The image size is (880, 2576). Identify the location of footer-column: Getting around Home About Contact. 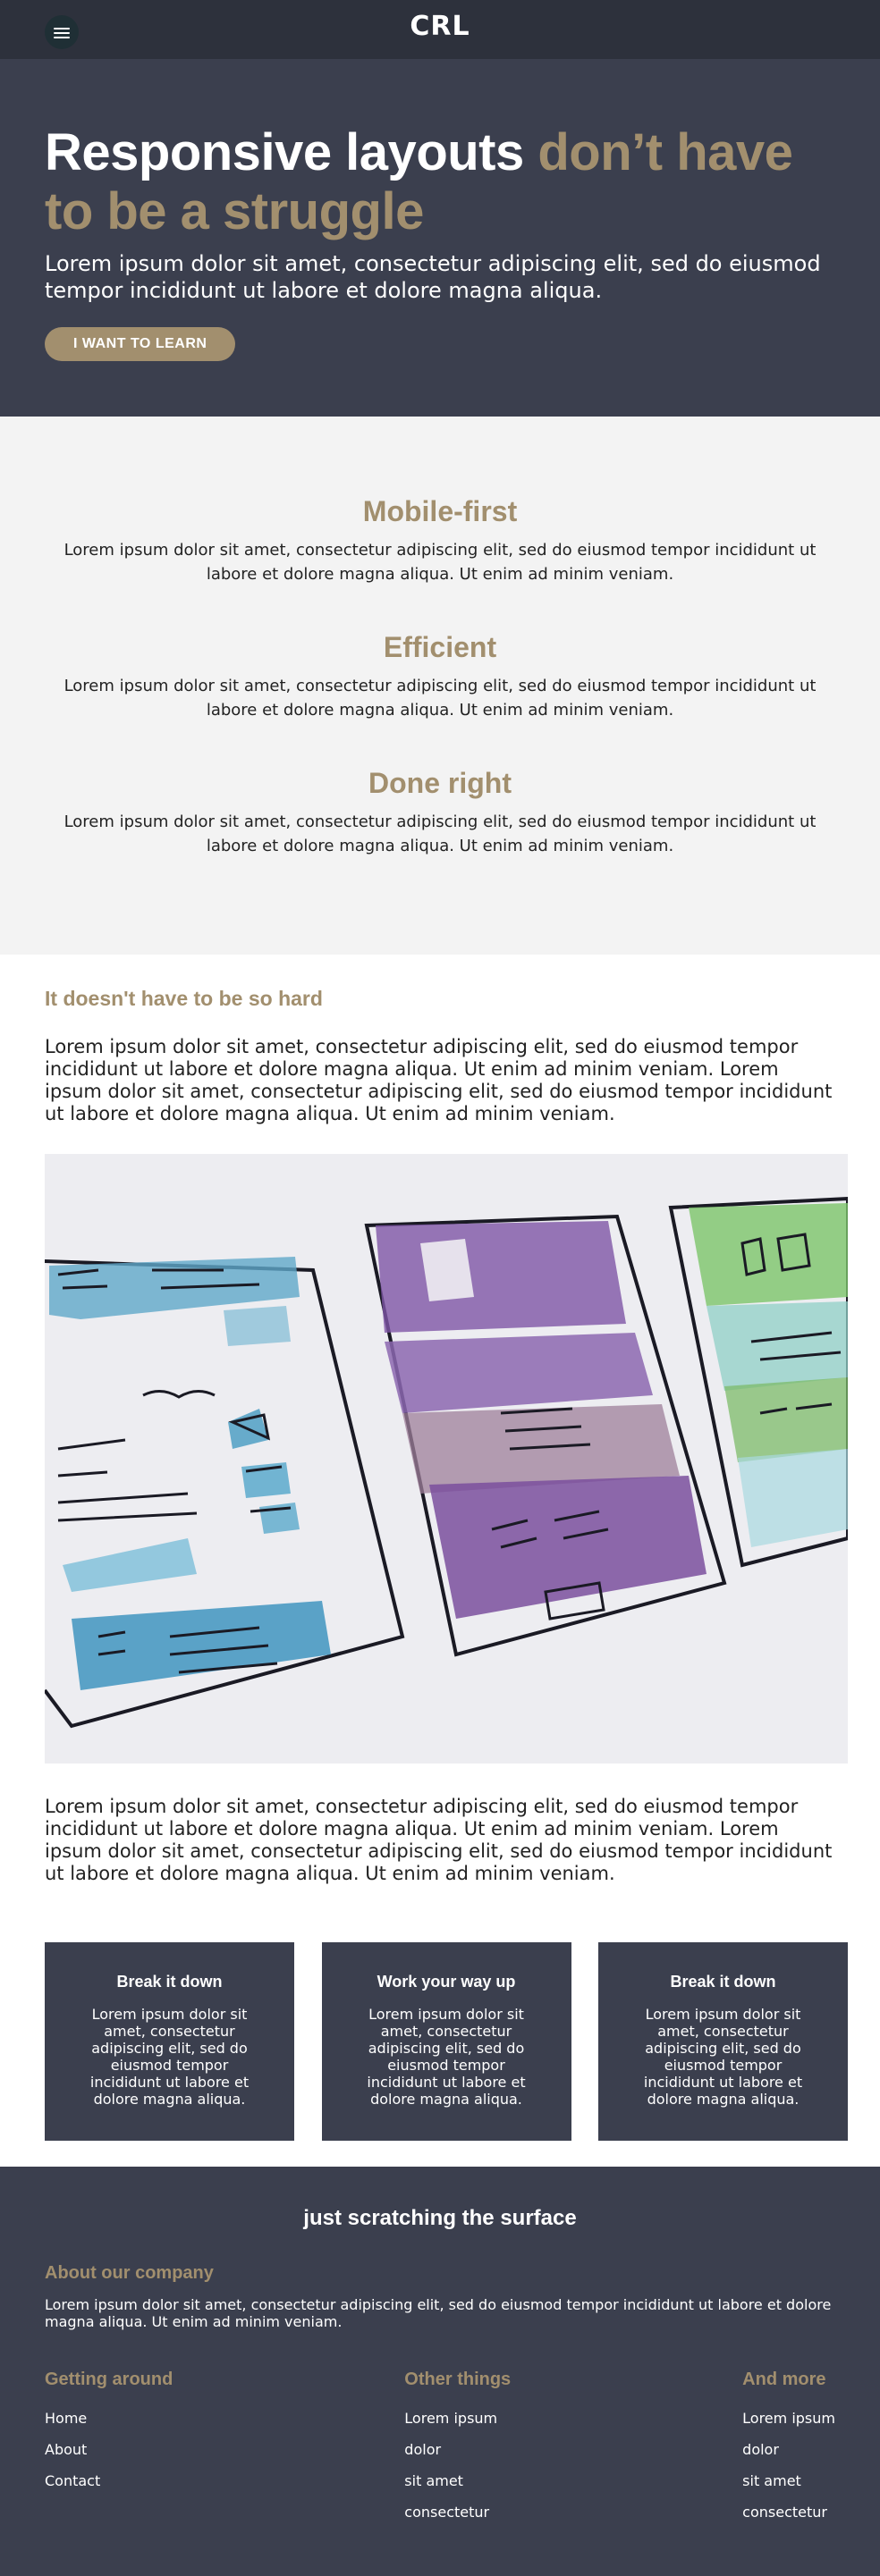
(109, 2449).